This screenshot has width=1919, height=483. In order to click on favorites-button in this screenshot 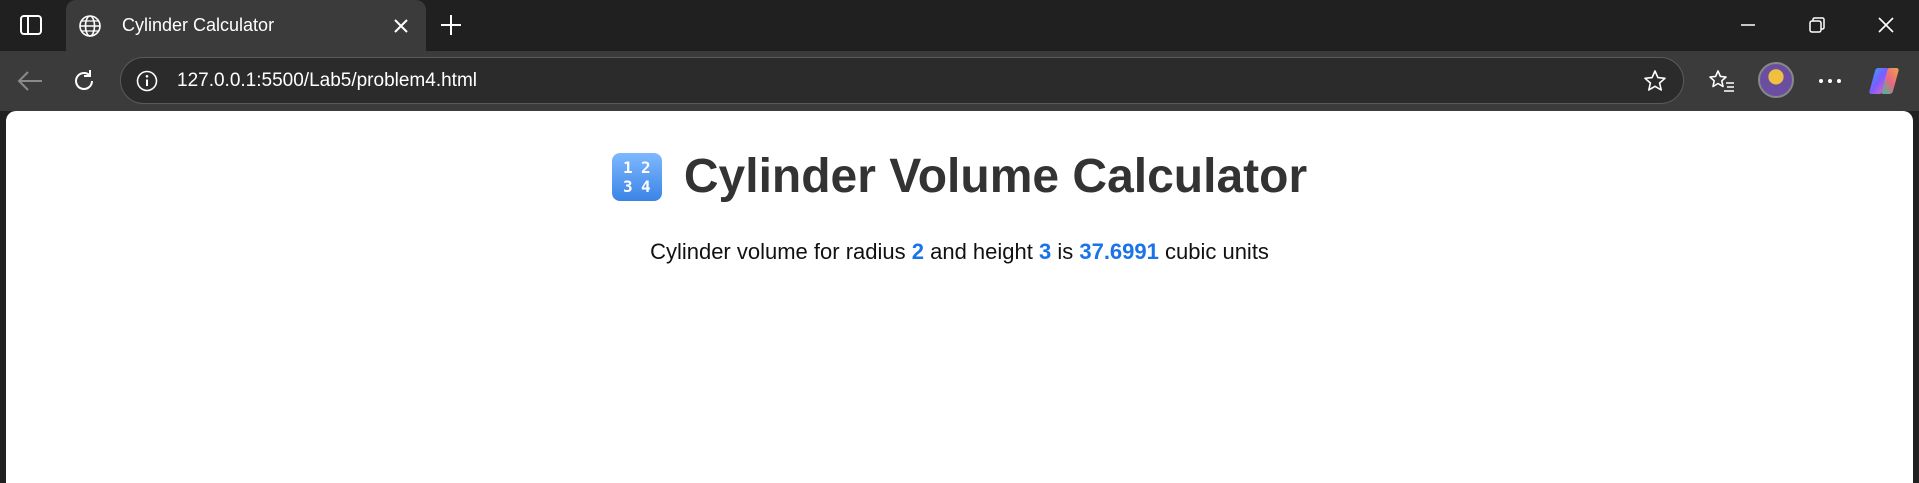, I will do `click(1722, 81)`.